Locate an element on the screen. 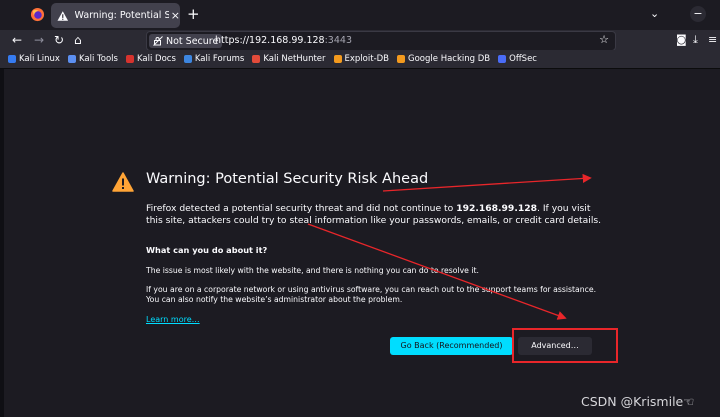 Image resolution: width=720 pixels, height=417 pixels. annotation-arrows is located at coordinates (449, 246).